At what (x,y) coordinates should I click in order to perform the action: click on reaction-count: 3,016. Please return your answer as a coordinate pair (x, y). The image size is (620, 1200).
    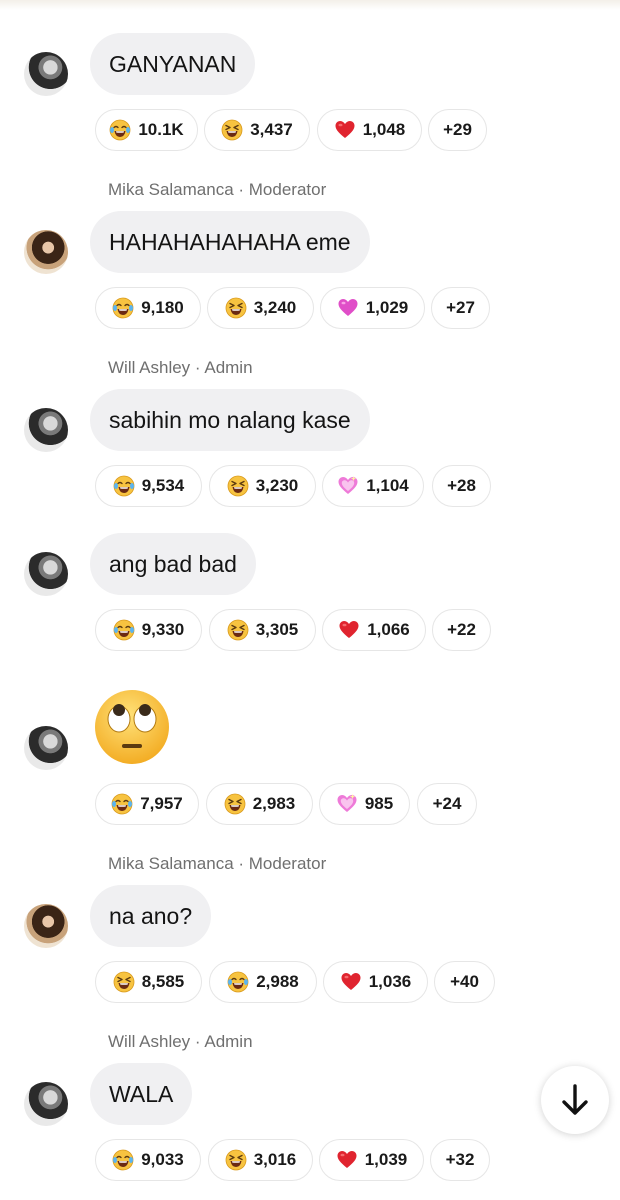
    Looking at the image, I should click on (275, 1159).